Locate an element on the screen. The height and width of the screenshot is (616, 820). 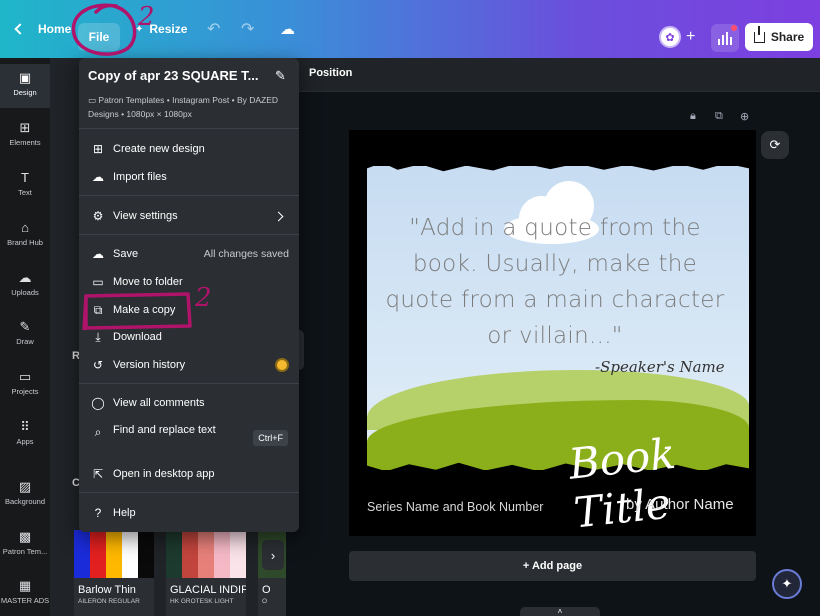
crown-icon is located at coordinates (282, 365).